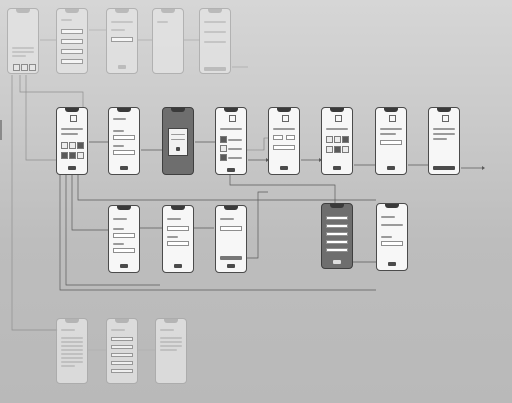 This screenshot has height=403, width=512. I want to click on screen-s-top-form, so click(122, 41).